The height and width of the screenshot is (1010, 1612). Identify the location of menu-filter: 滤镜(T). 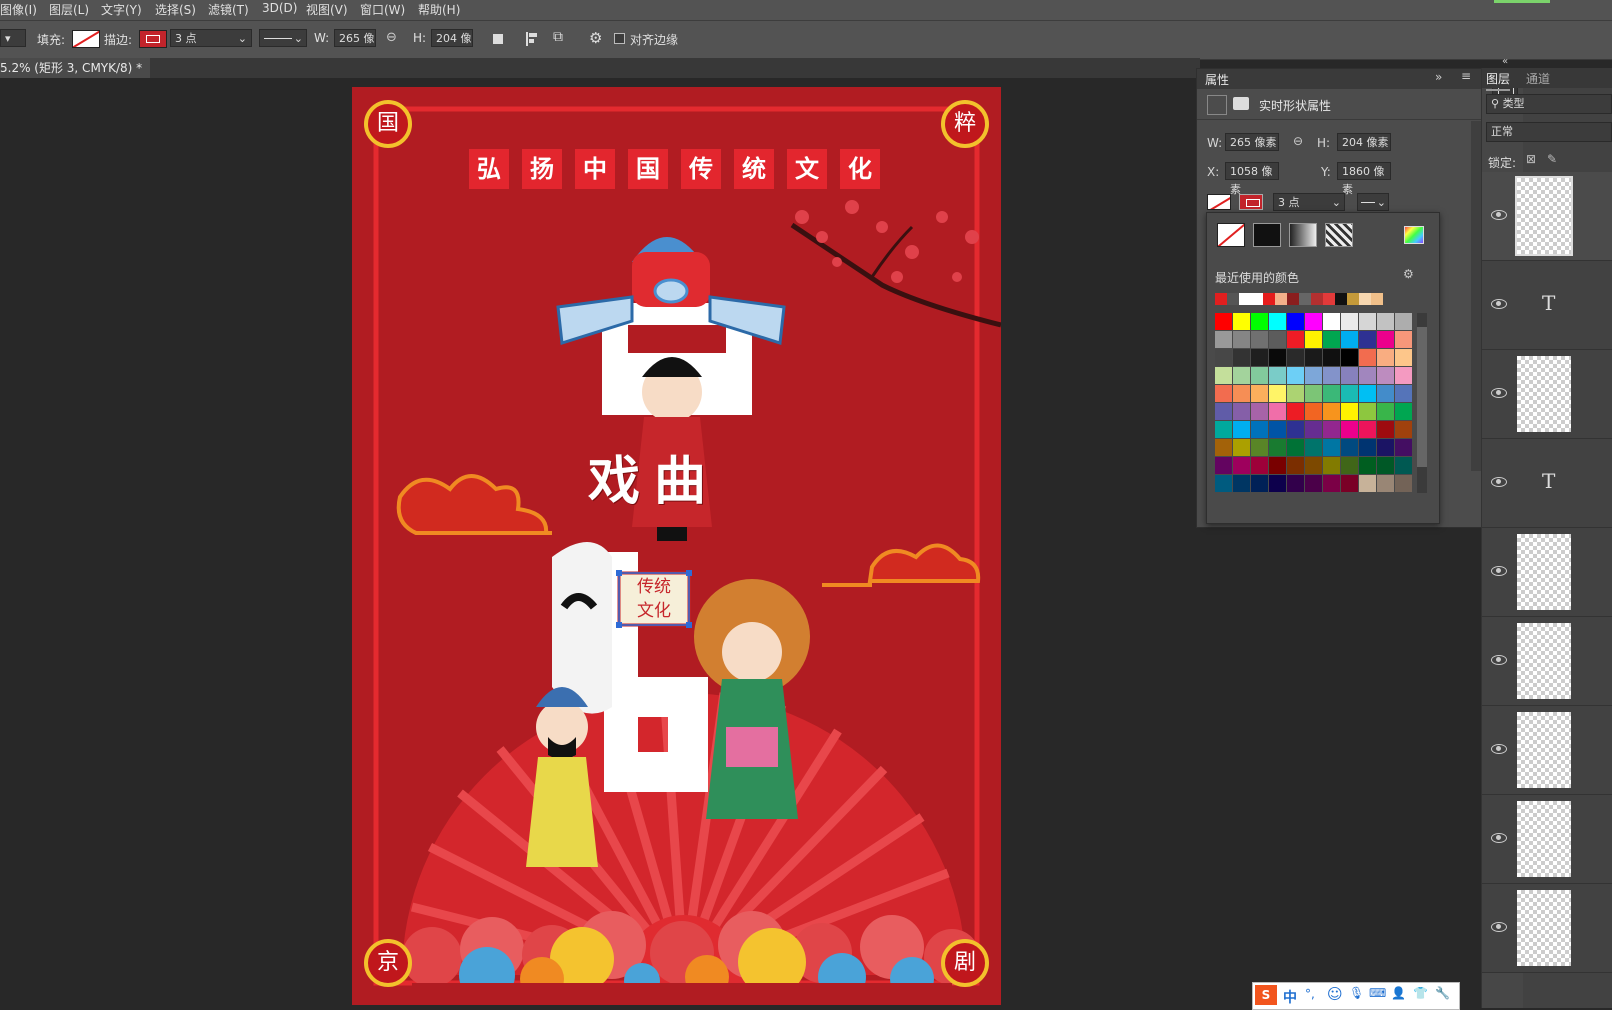
(228, 9).